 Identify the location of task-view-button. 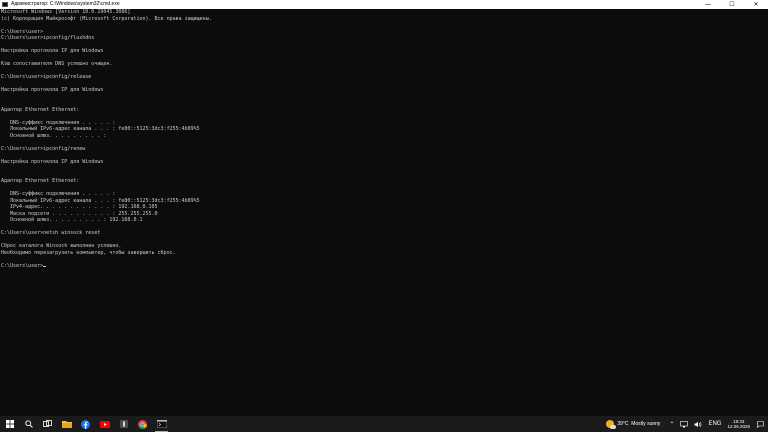
(47, 424).